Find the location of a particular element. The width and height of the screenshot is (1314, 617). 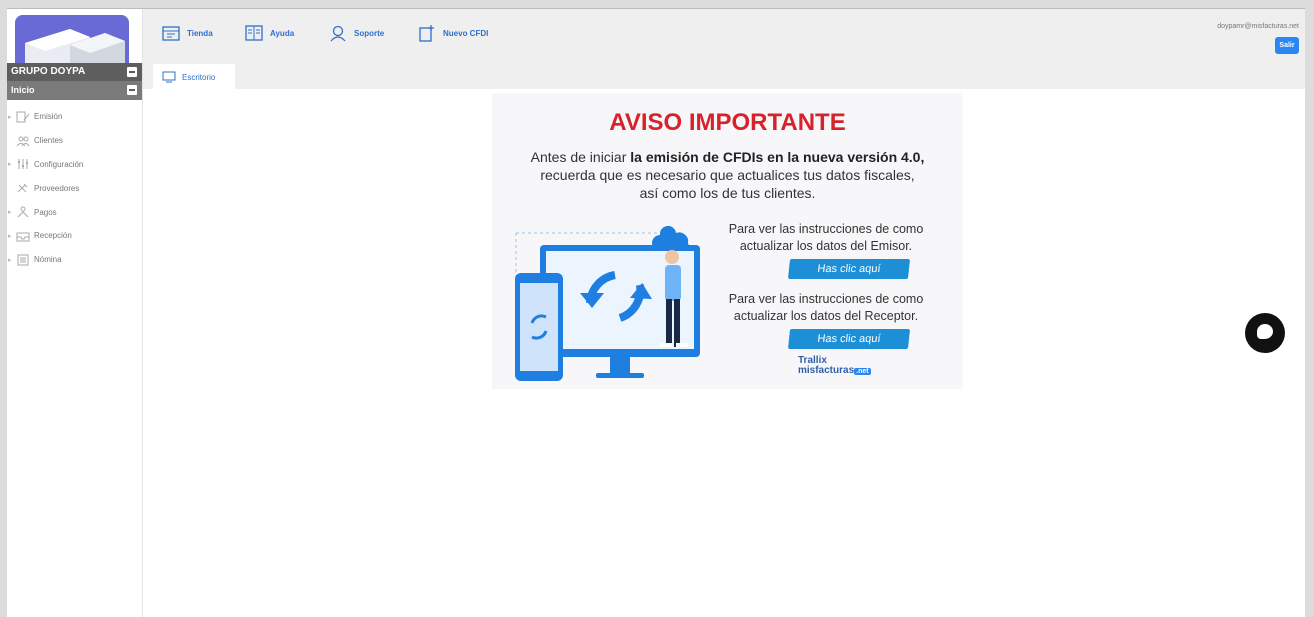

sidebar-item-label: Emisión is located at coordinates (48, 117).